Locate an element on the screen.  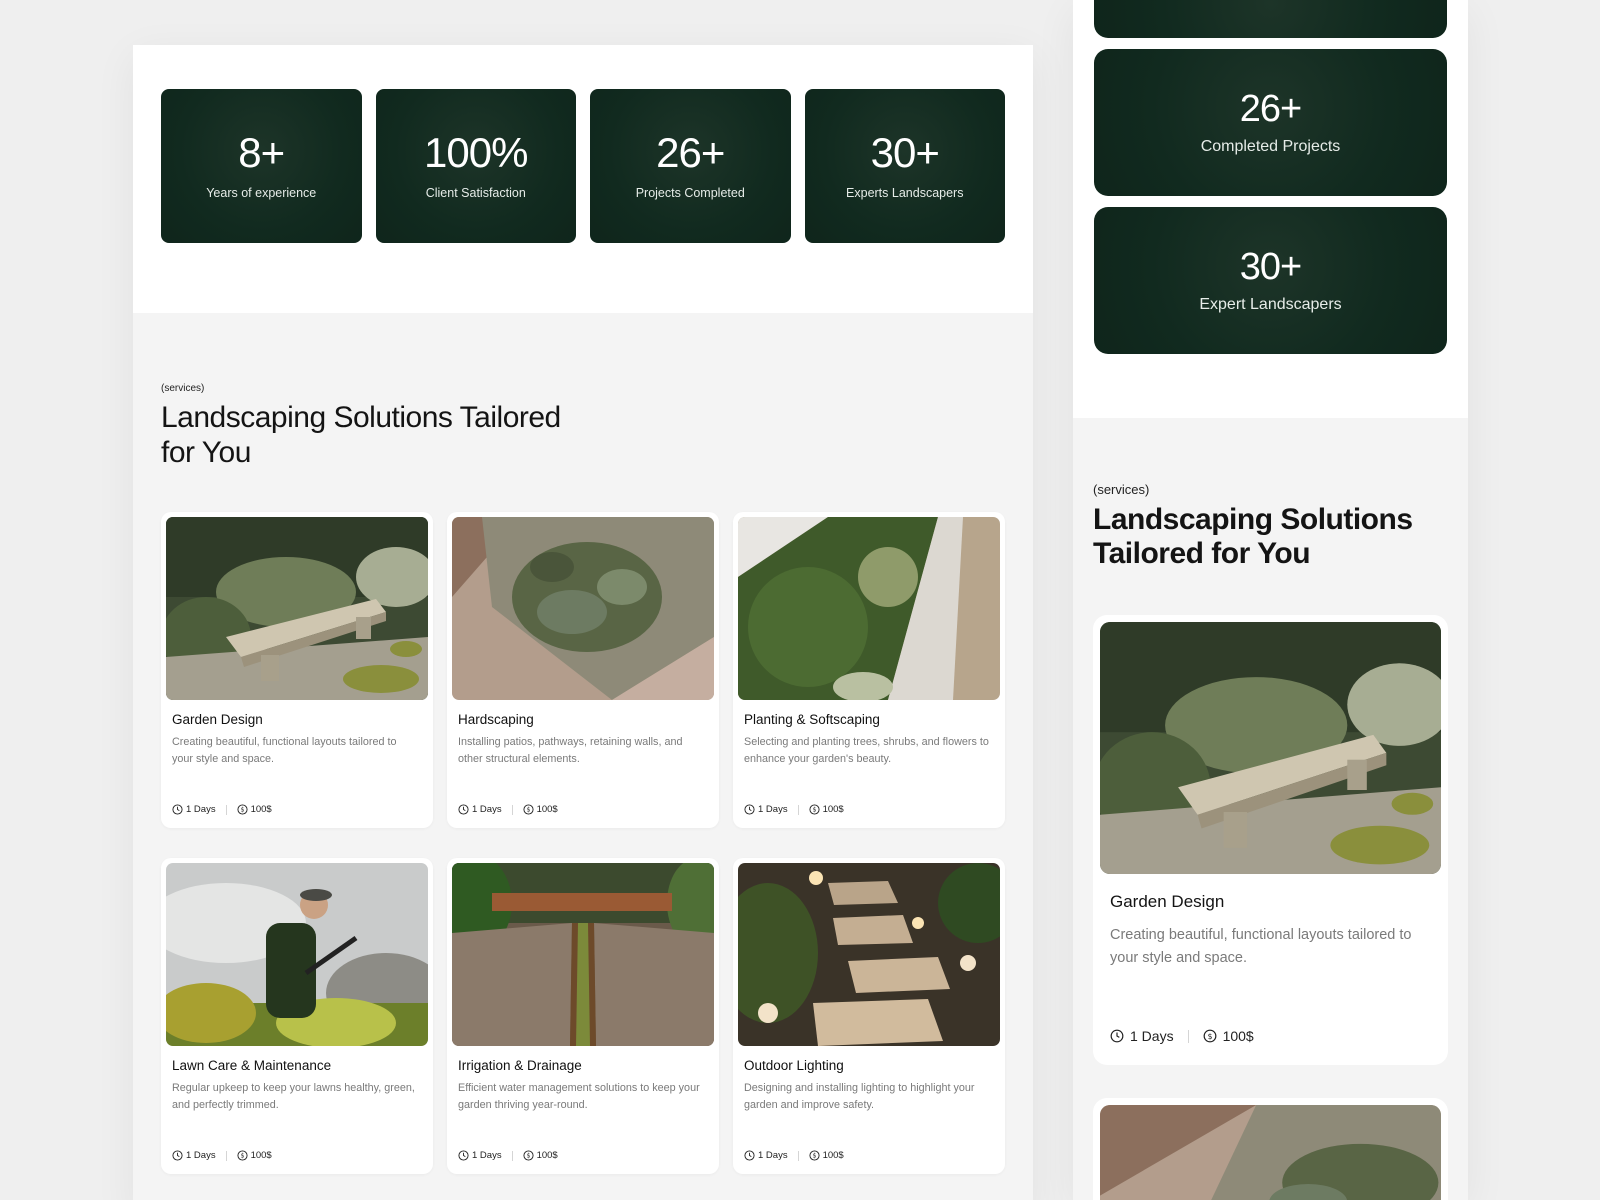
stat-card: 30+ Experts Landscapers is located at coordinates (904, 166).